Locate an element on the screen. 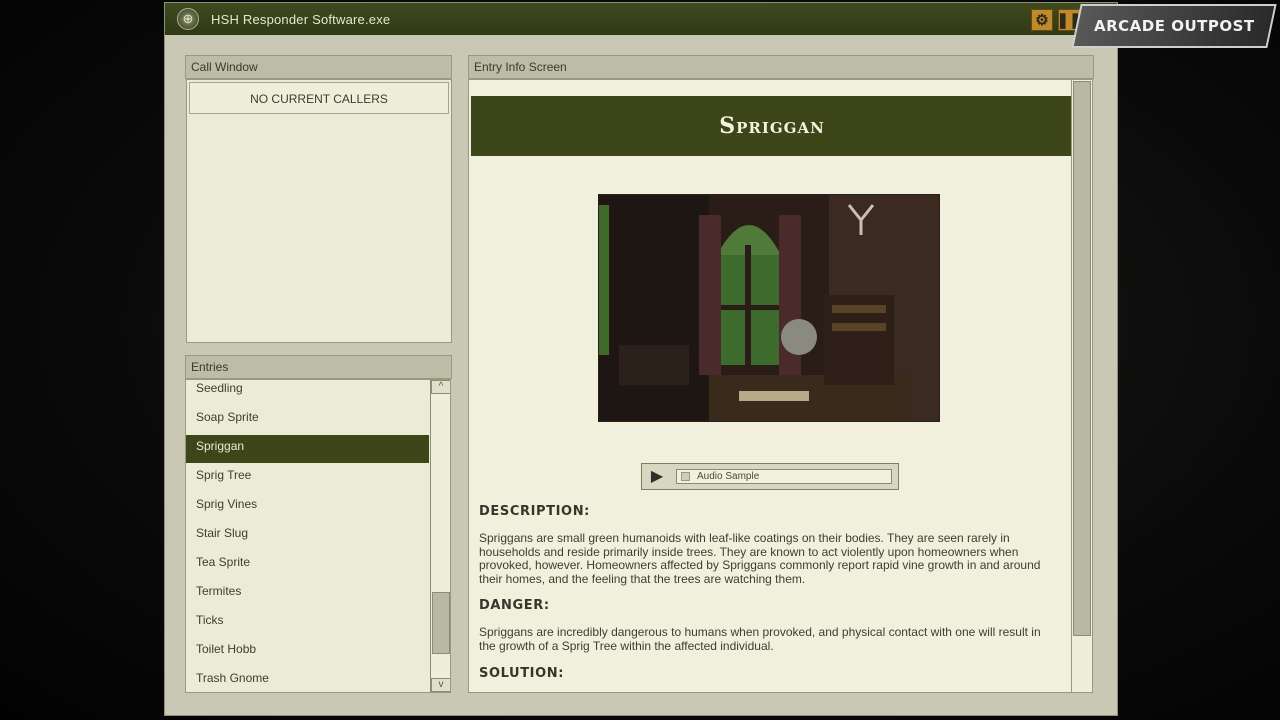 This screenshot has width=1280, height=720. audio-marker is located at coordinates (685, 476).